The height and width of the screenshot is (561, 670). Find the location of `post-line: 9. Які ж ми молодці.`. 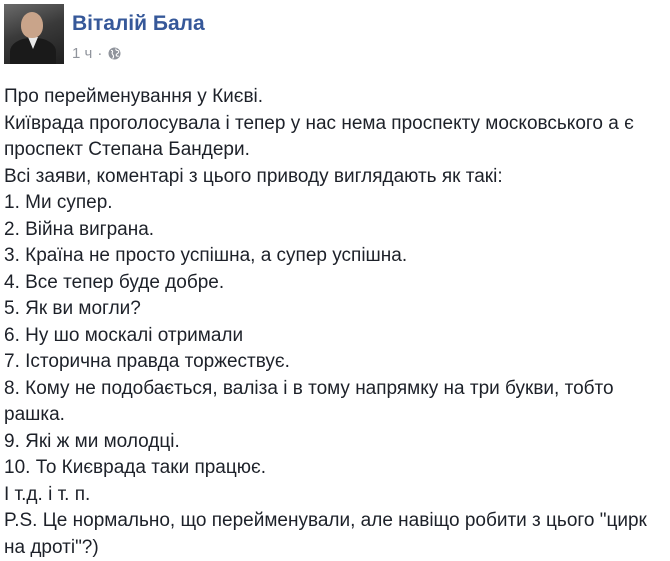

post-line: 9. Які ж ми молодці. is located at coordinates (92, 441).